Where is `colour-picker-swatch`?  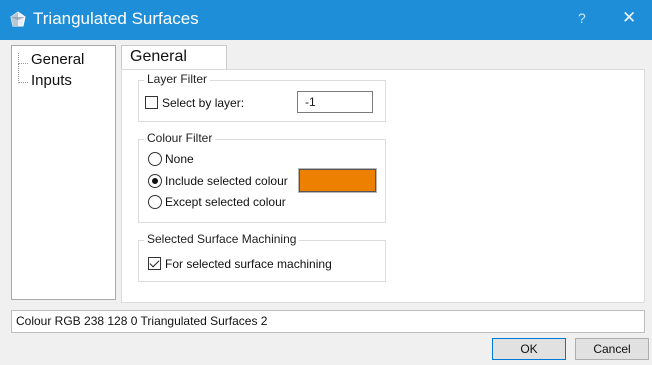
colour-picker-swatch is located at coordinates (337, 180).